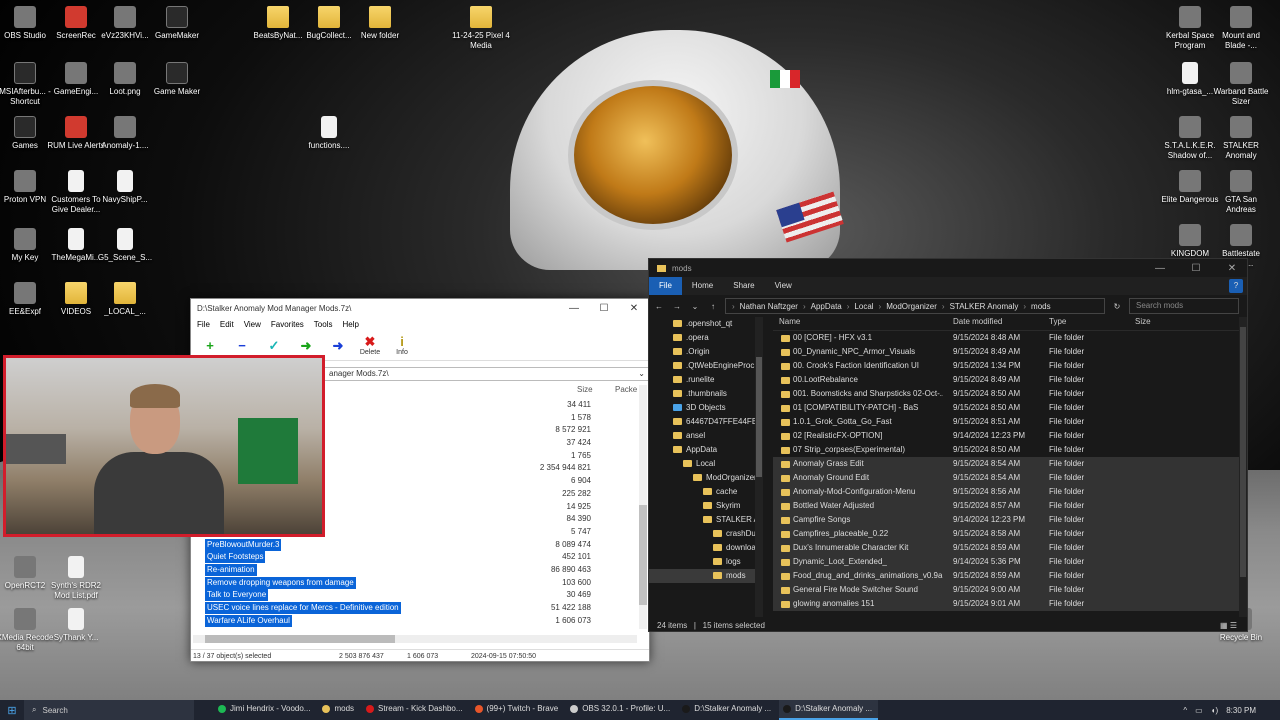 This screenshot has height=720, width=1280. I want to click on table-row: Warfare ALife Overhaul 1 606 073, so click(414, 621).